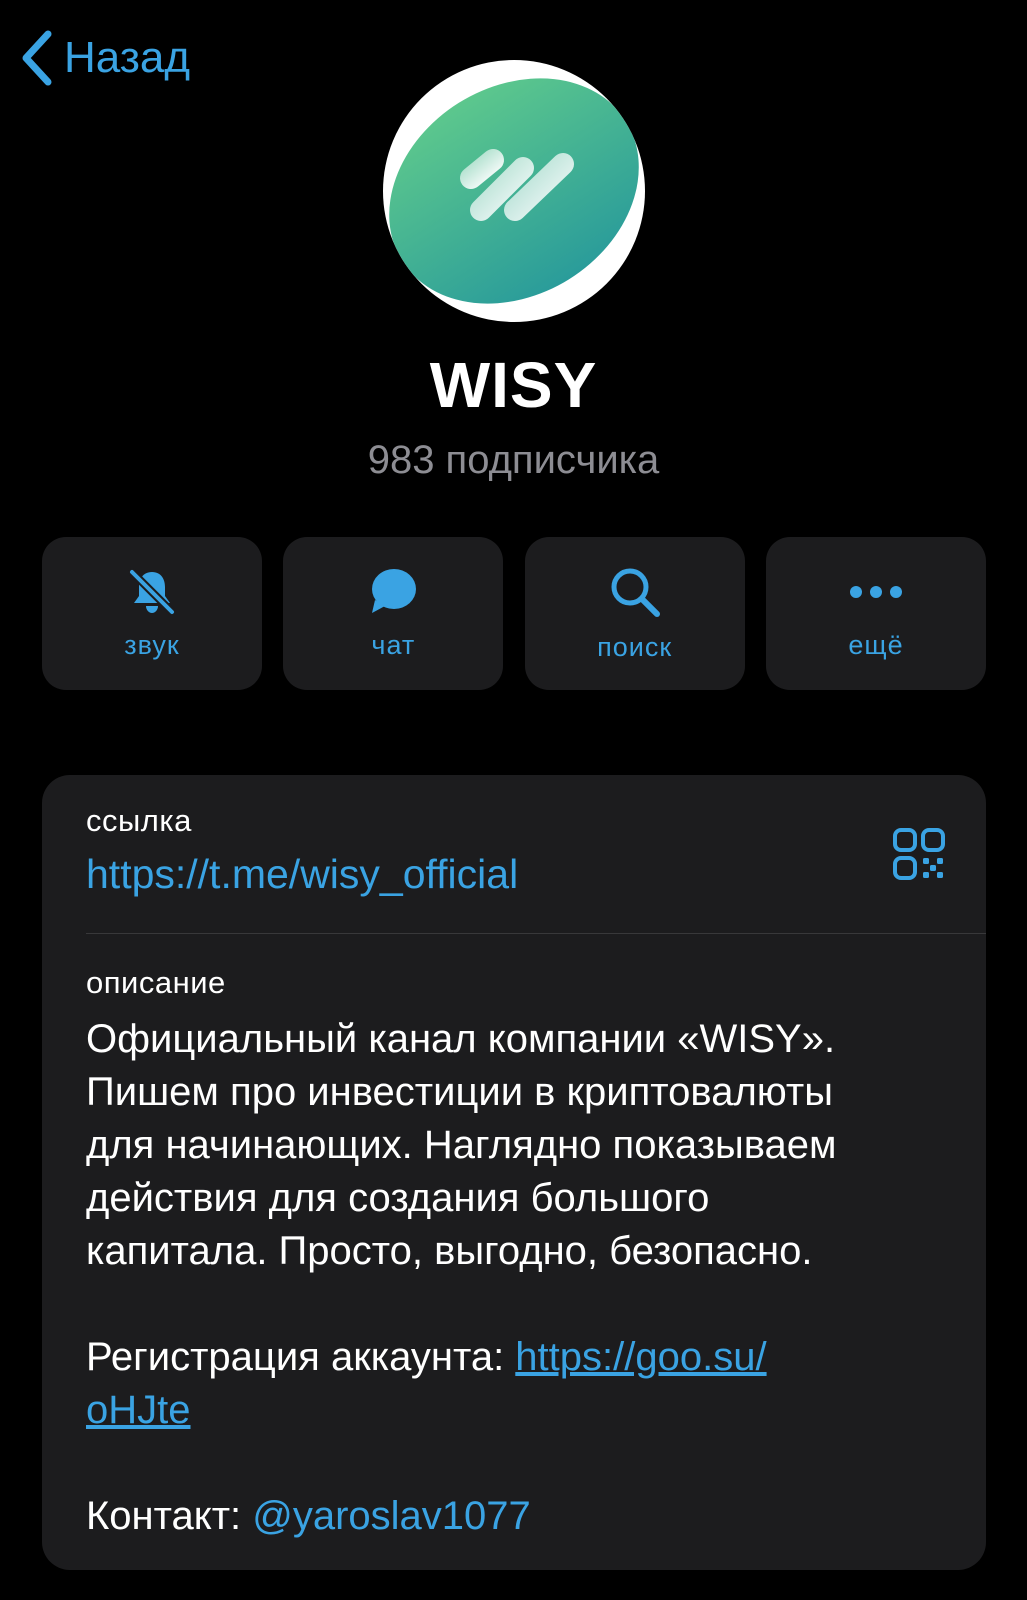 The image size is (1027, 1600). What do you see at coordinates (640, 1357) in the screenshot?
I see `registration-link: https://goo.su/` at bounding box center [640, 1357].